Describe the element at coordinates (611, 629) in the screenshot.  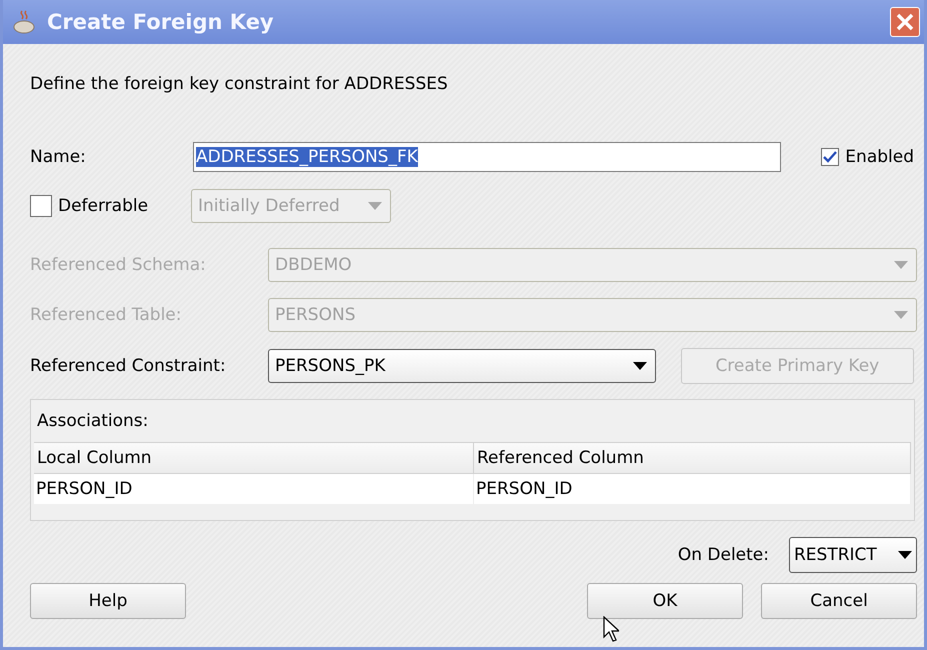
I see `mouse-pointer-icon` at that location.